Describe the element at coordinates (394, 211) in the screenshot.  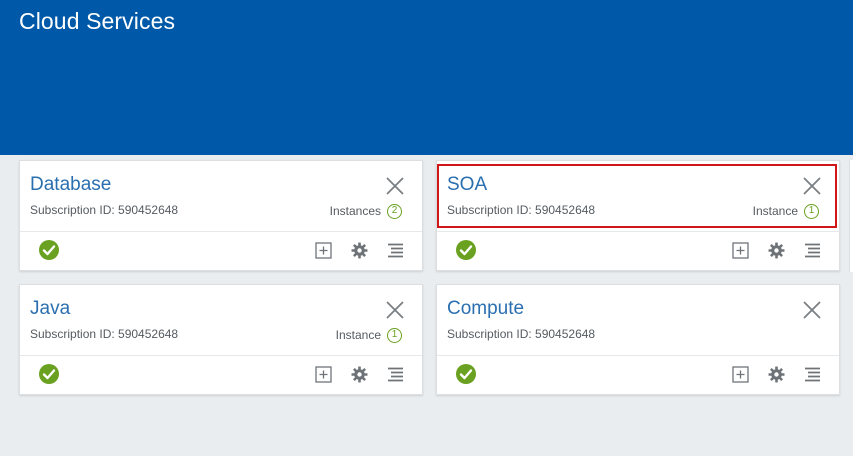
I see `instances-count-badge: 2` at that location.